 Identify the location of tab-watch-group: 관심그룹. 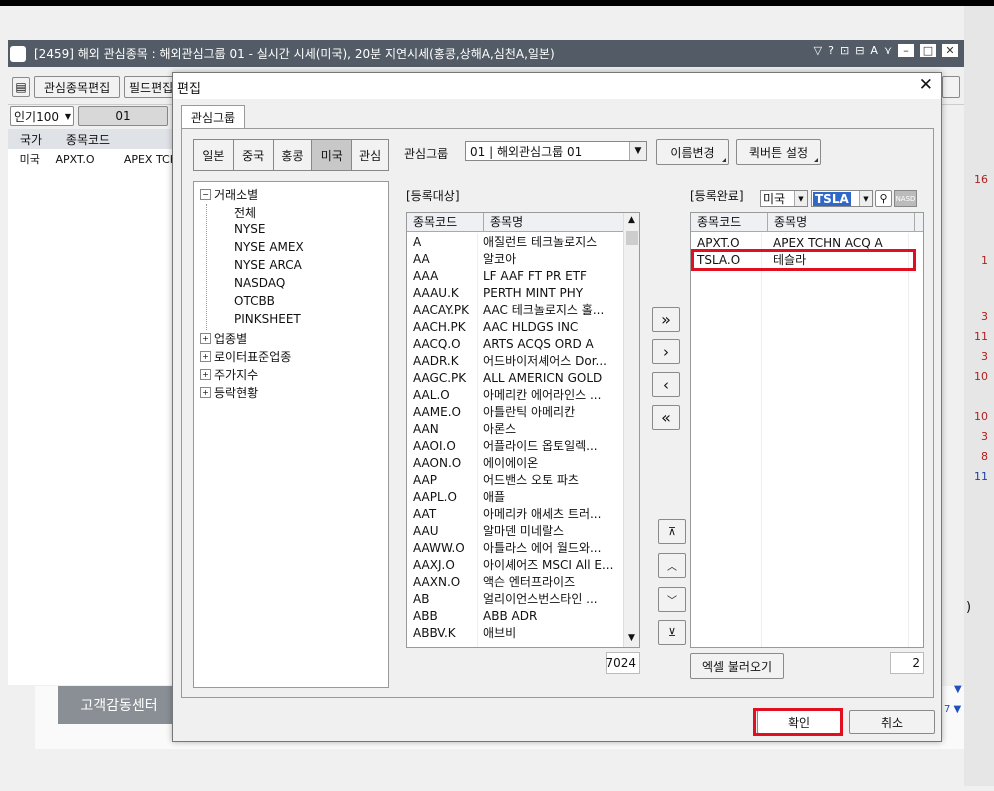
(213, 117).